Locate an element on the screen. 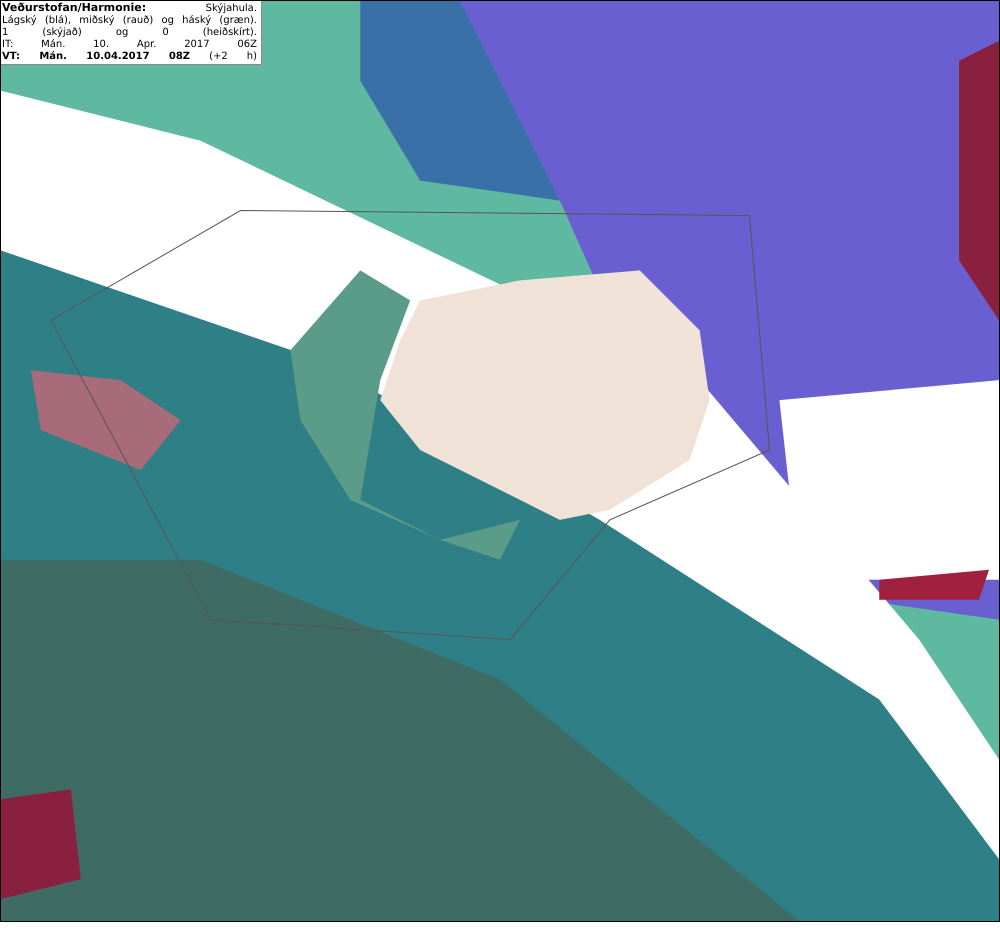  legend-text: 1 (skýjað) og 0 (heiðskírt). is located at coordinates (129, 33).